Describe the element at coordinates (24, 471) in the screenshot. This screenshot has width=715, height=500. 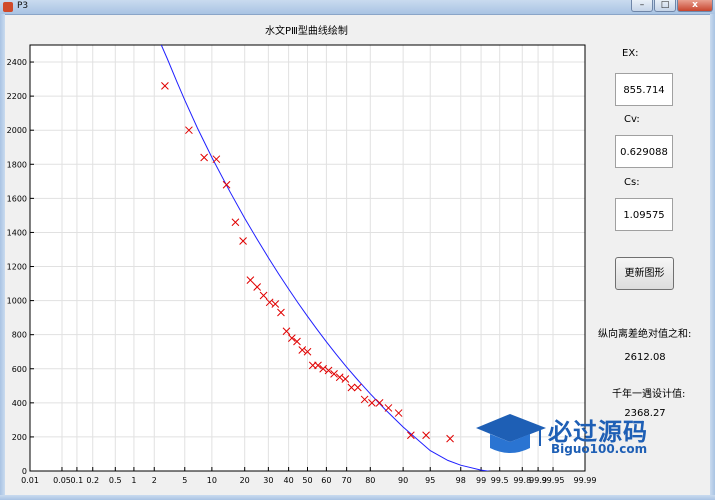
I see `y-tick-label: 0` at that location.